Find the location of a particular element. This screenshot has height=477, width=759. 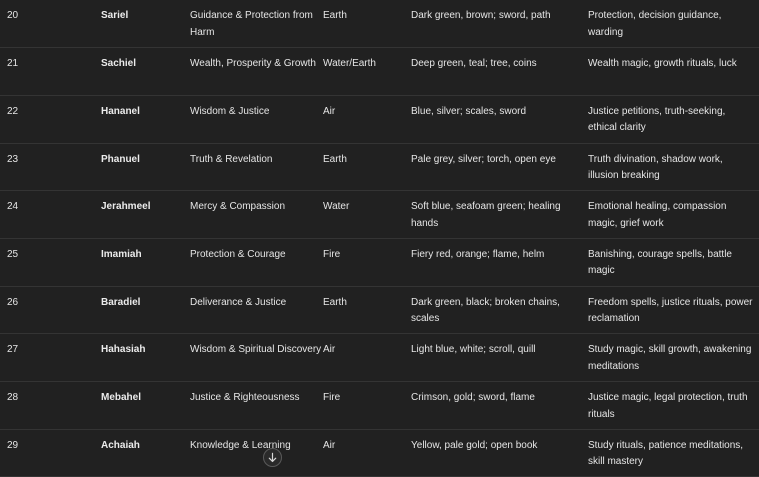

cell-name: Baradiel is located at coordinates (121, 302).